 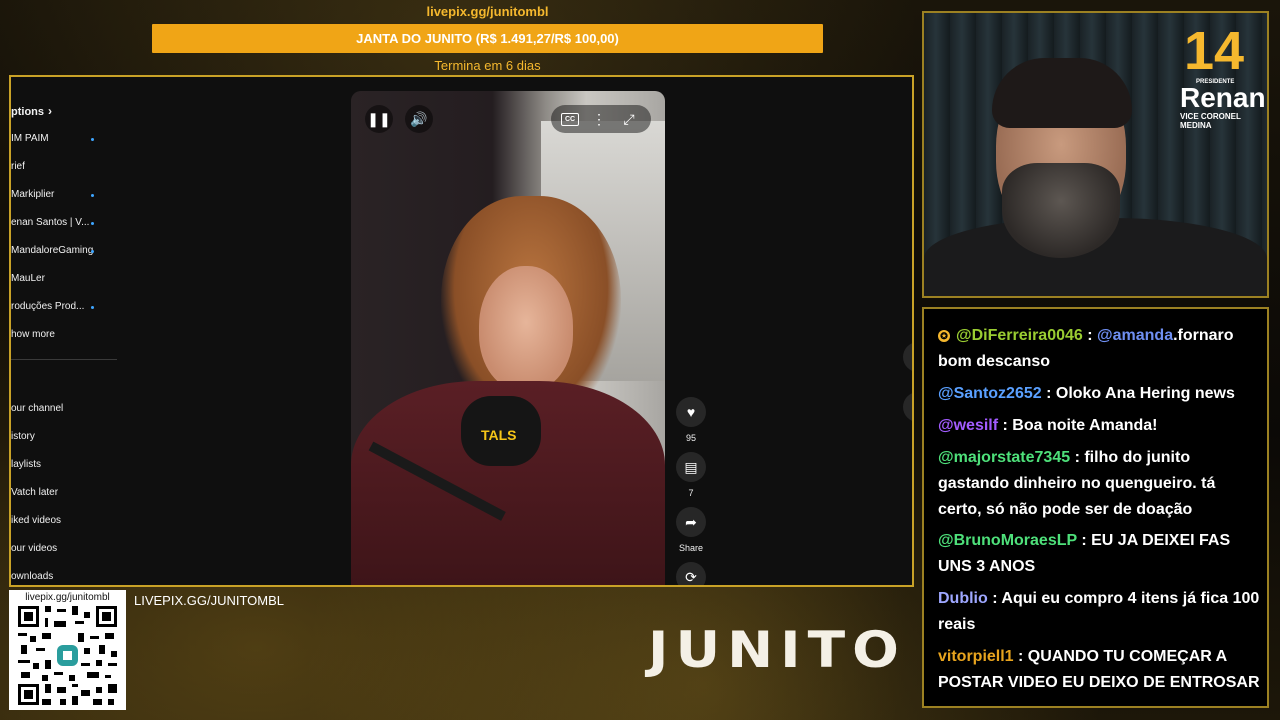 What do you see at coordinates (52, 250) in the screenshot?
I see `sidebar-item-label: MandaloreGaming` at bounding box center [52, 250].